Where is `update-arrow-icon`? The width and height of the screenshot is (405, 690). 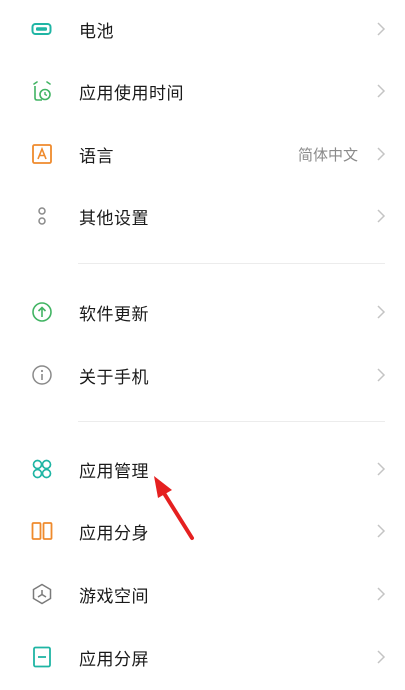
update-arrow-icon is located at coordinates (42, 312).